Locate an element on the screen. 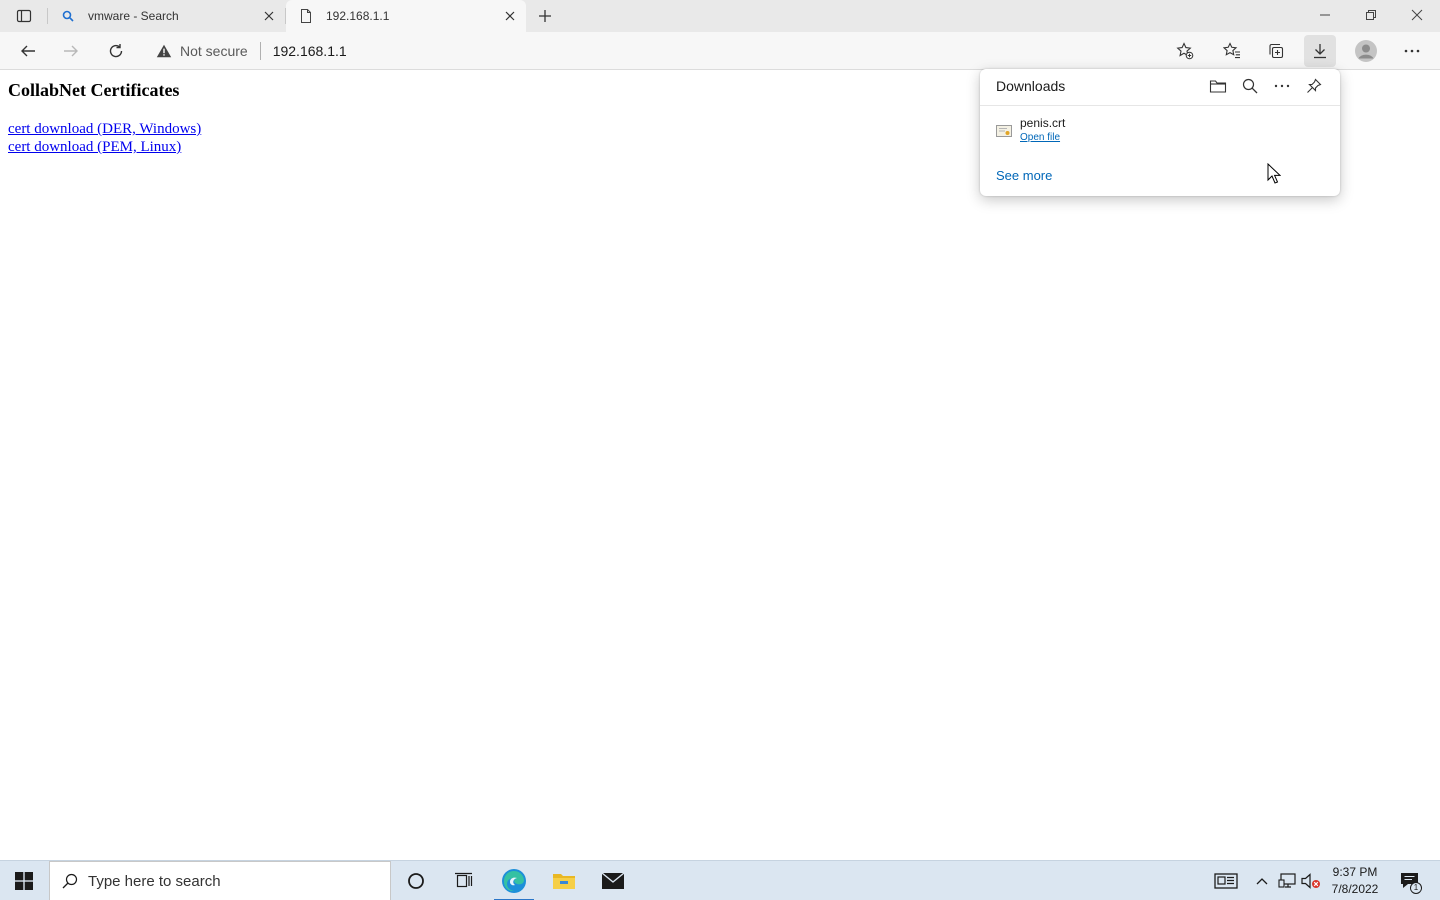 This screenshot has height=900, width=1440. clock-date: 7/8/2022 is located at coordinates (1355, 889).